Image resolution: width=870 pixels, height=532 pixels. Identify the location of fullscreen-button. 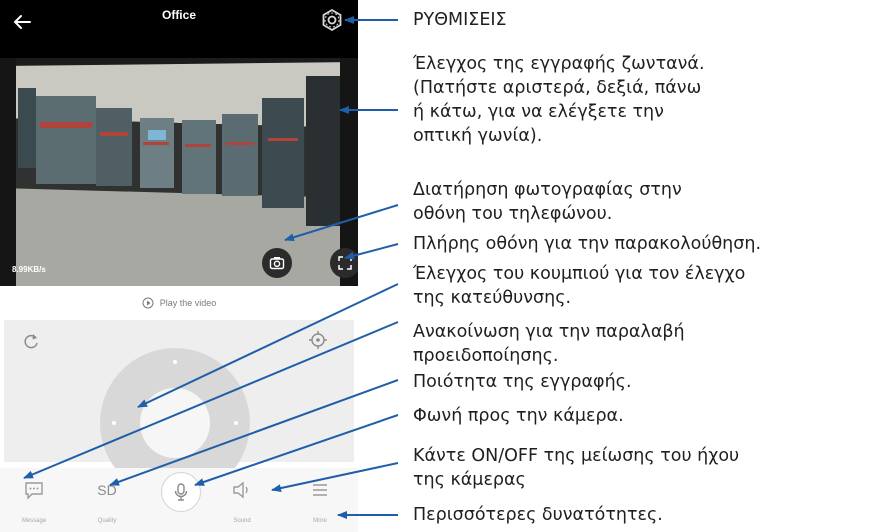
(344, 263).